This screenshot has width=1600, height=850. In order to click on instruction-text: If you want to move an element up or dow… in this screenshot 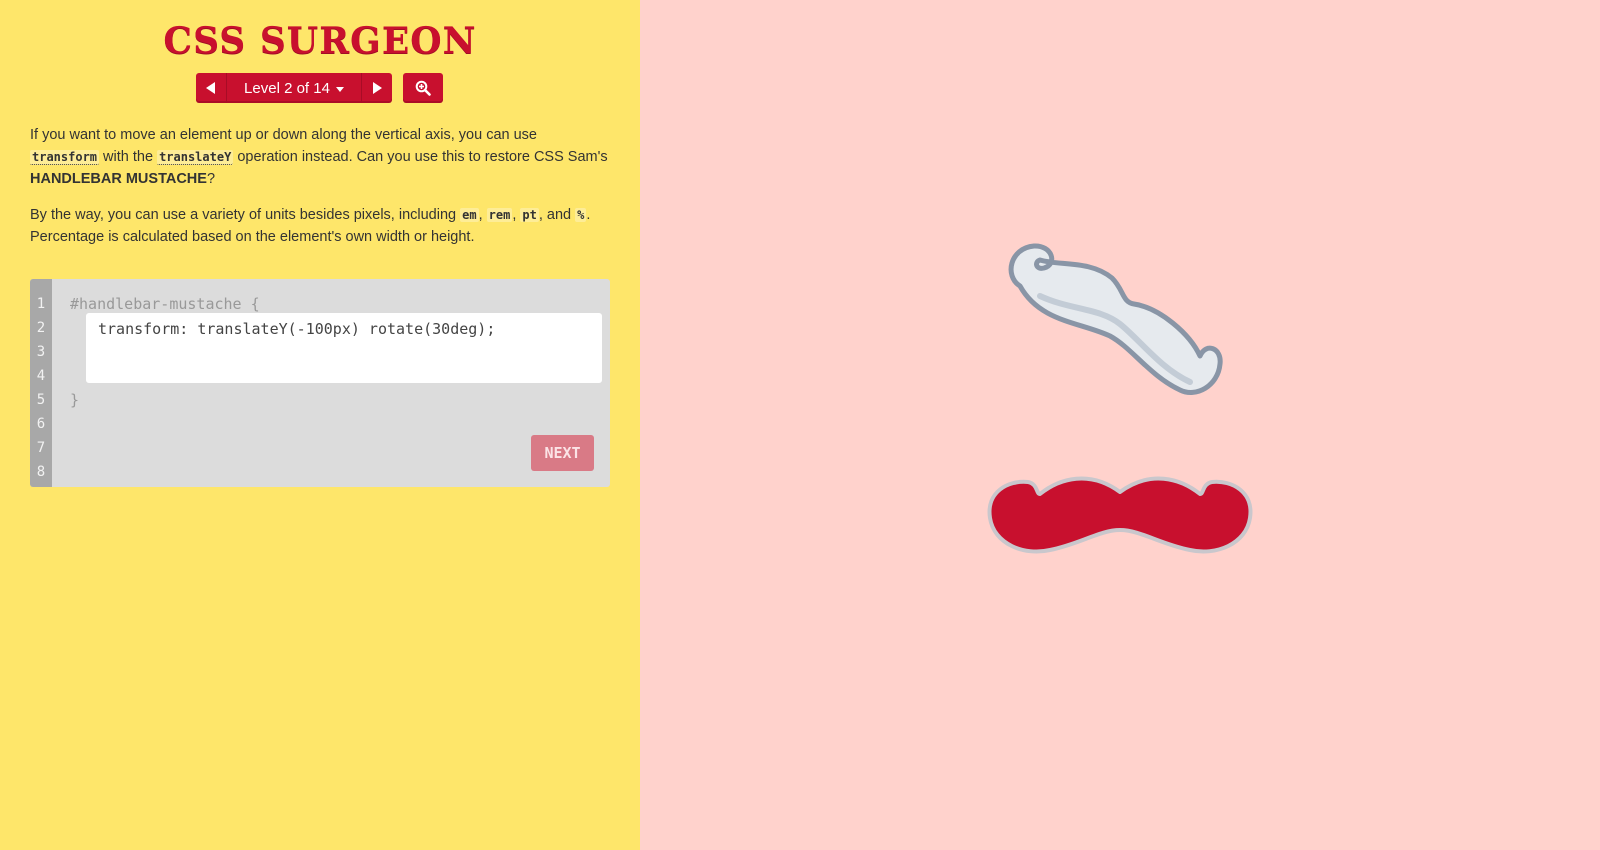, I will do `click(283, 135)`.